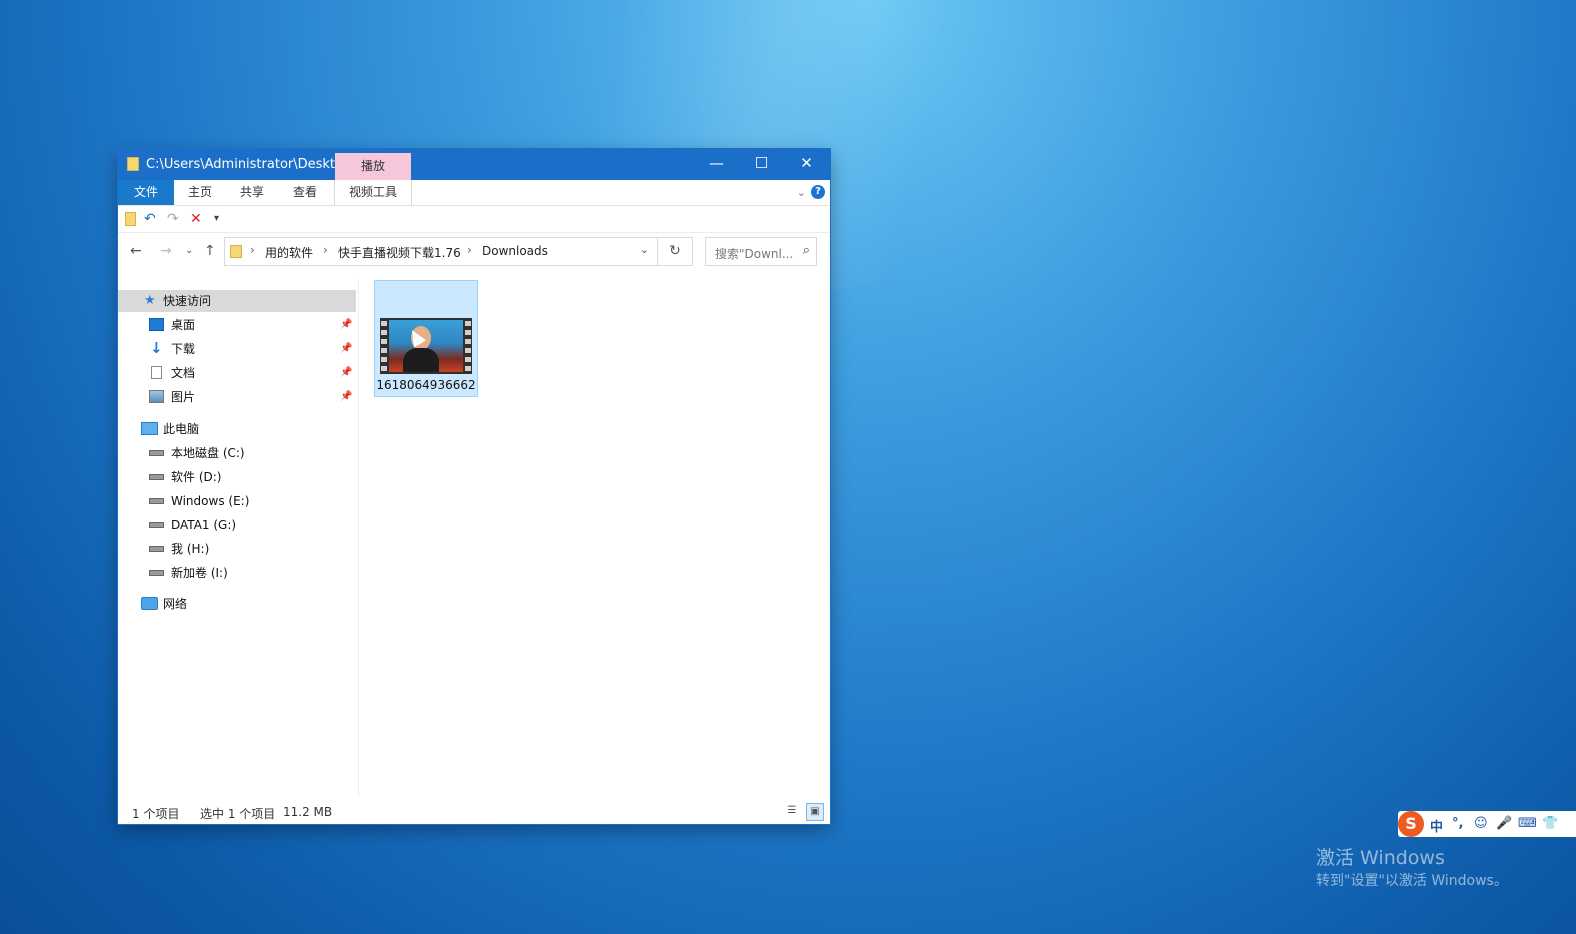 This screenshot has height=934, width=1576. I want to click on sidebar-item-drive-g: DATA1 (G:), so click(237, 525).